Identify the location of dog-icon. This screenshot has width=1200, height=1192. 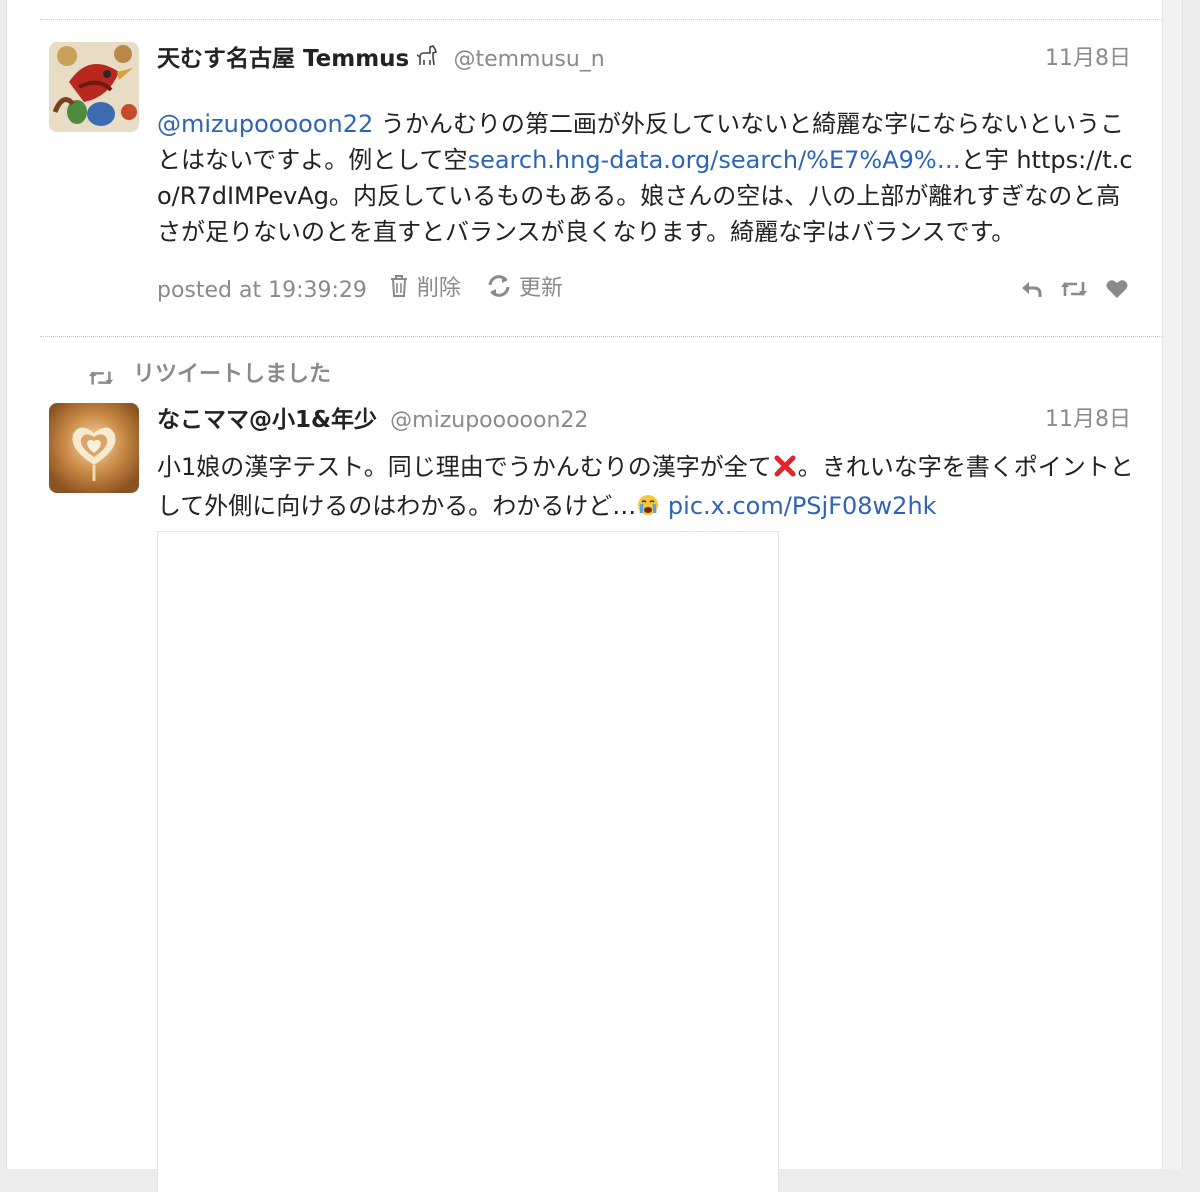
(427, 62).